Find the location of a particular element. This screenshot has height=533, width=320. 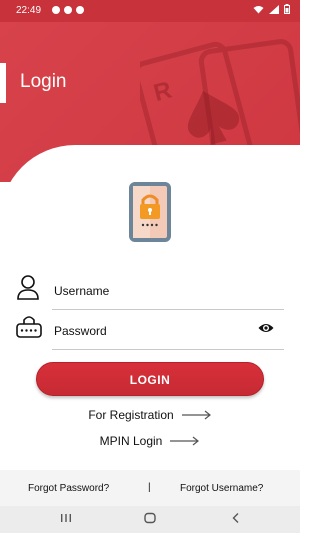

page-title: Login is located at coordinates (43, 81).